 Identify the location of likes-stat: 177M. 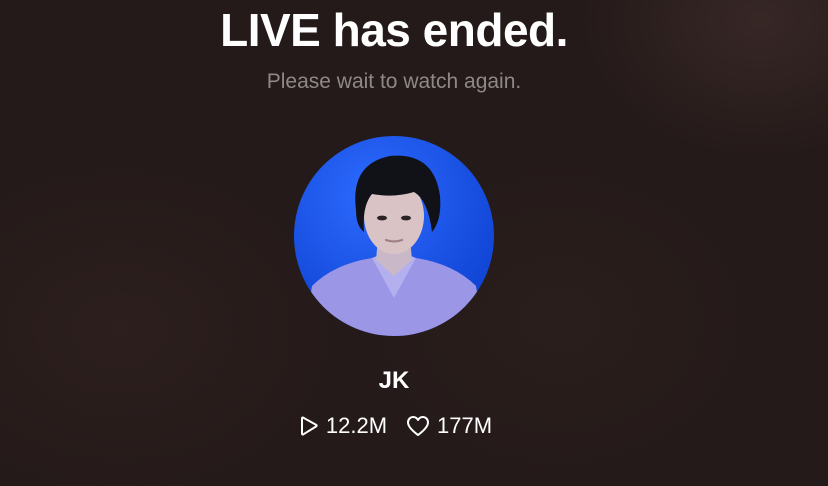
(448, 426).